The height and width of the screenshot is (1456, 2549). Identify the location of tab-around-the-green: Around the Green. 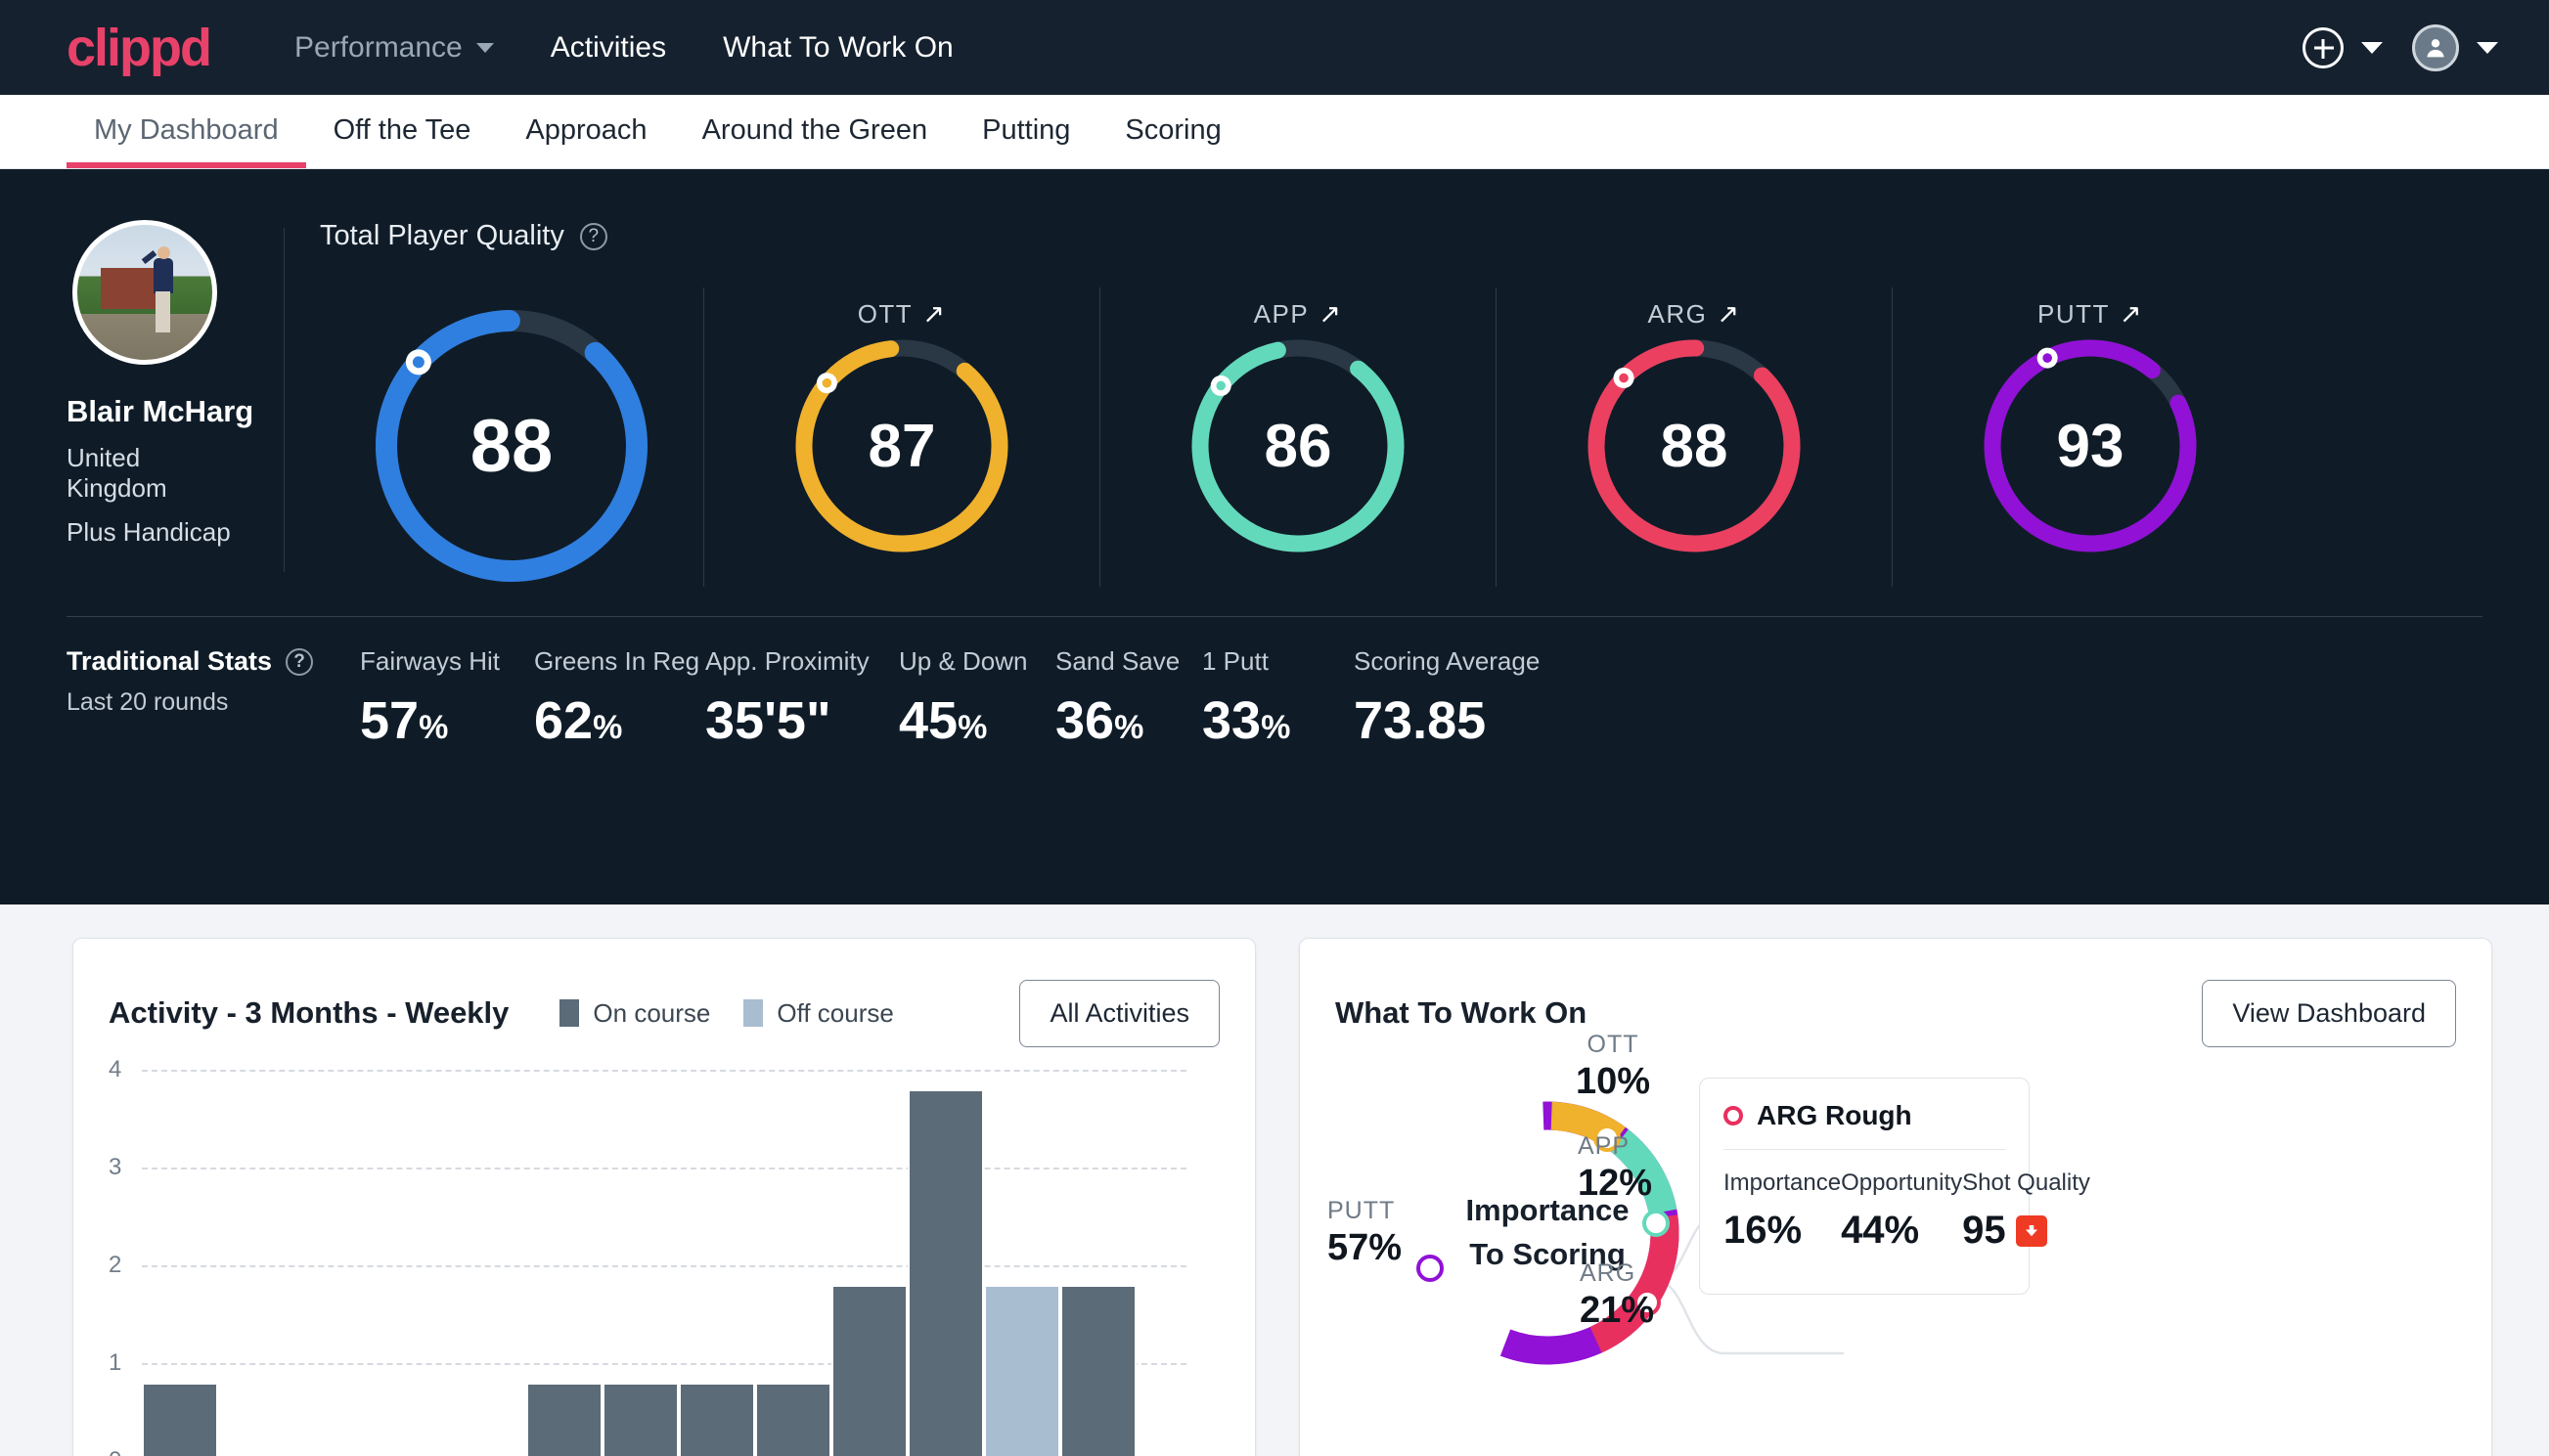
(816, 141).